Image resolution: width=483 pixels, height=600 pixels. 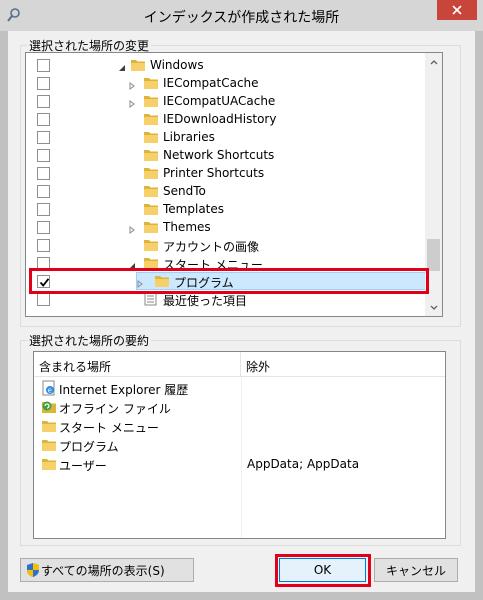 I want to click on summary-row: プログラム, so click(x=239, y=444).